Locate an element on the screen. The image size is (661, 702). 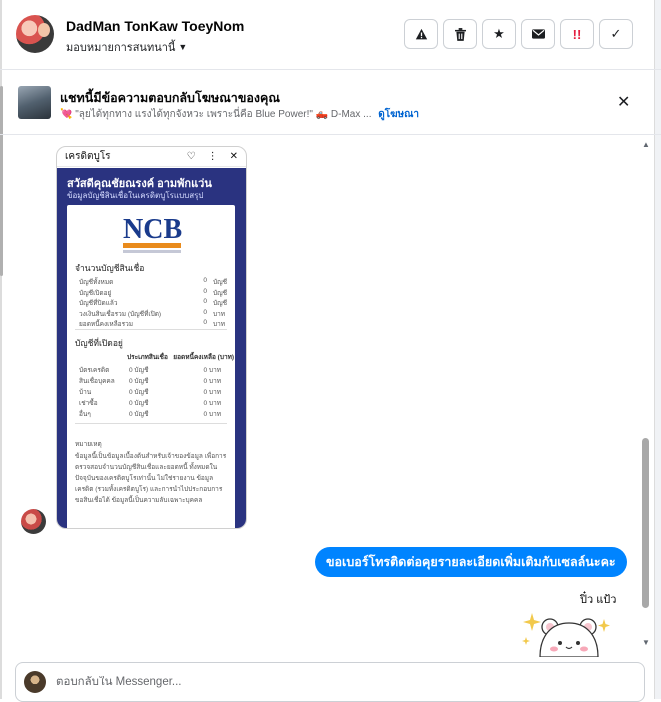
summary-row-label: วงเงินสินเชื่อรวม (บัญชีที่เปิด) is located at coordinates (120, 314).